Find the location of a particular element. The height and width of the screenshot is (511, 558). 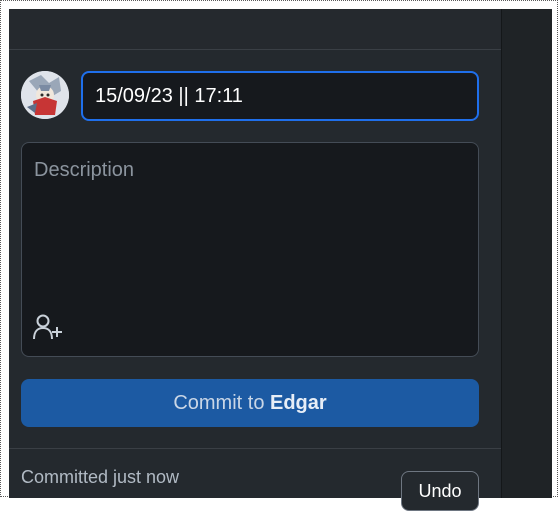

commit-button: Commit to Edgar is located at coordinates (250, 403).